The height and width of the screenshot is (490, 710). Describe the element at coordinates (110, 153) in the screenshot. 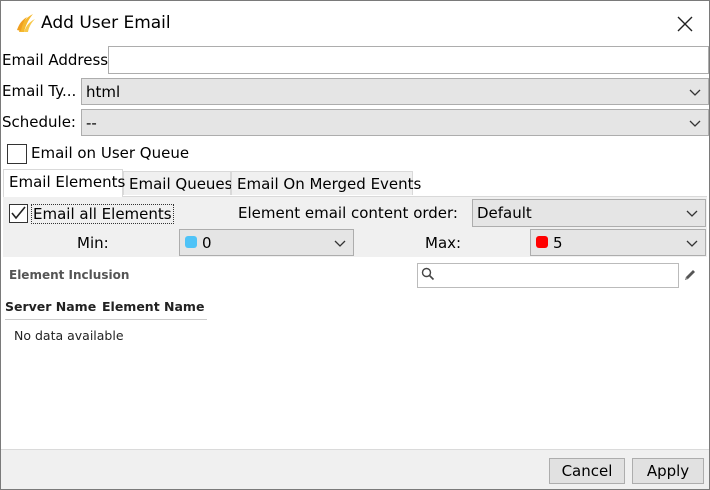

I see `email-on-user-queue-label: Email on User Queue` at that location.